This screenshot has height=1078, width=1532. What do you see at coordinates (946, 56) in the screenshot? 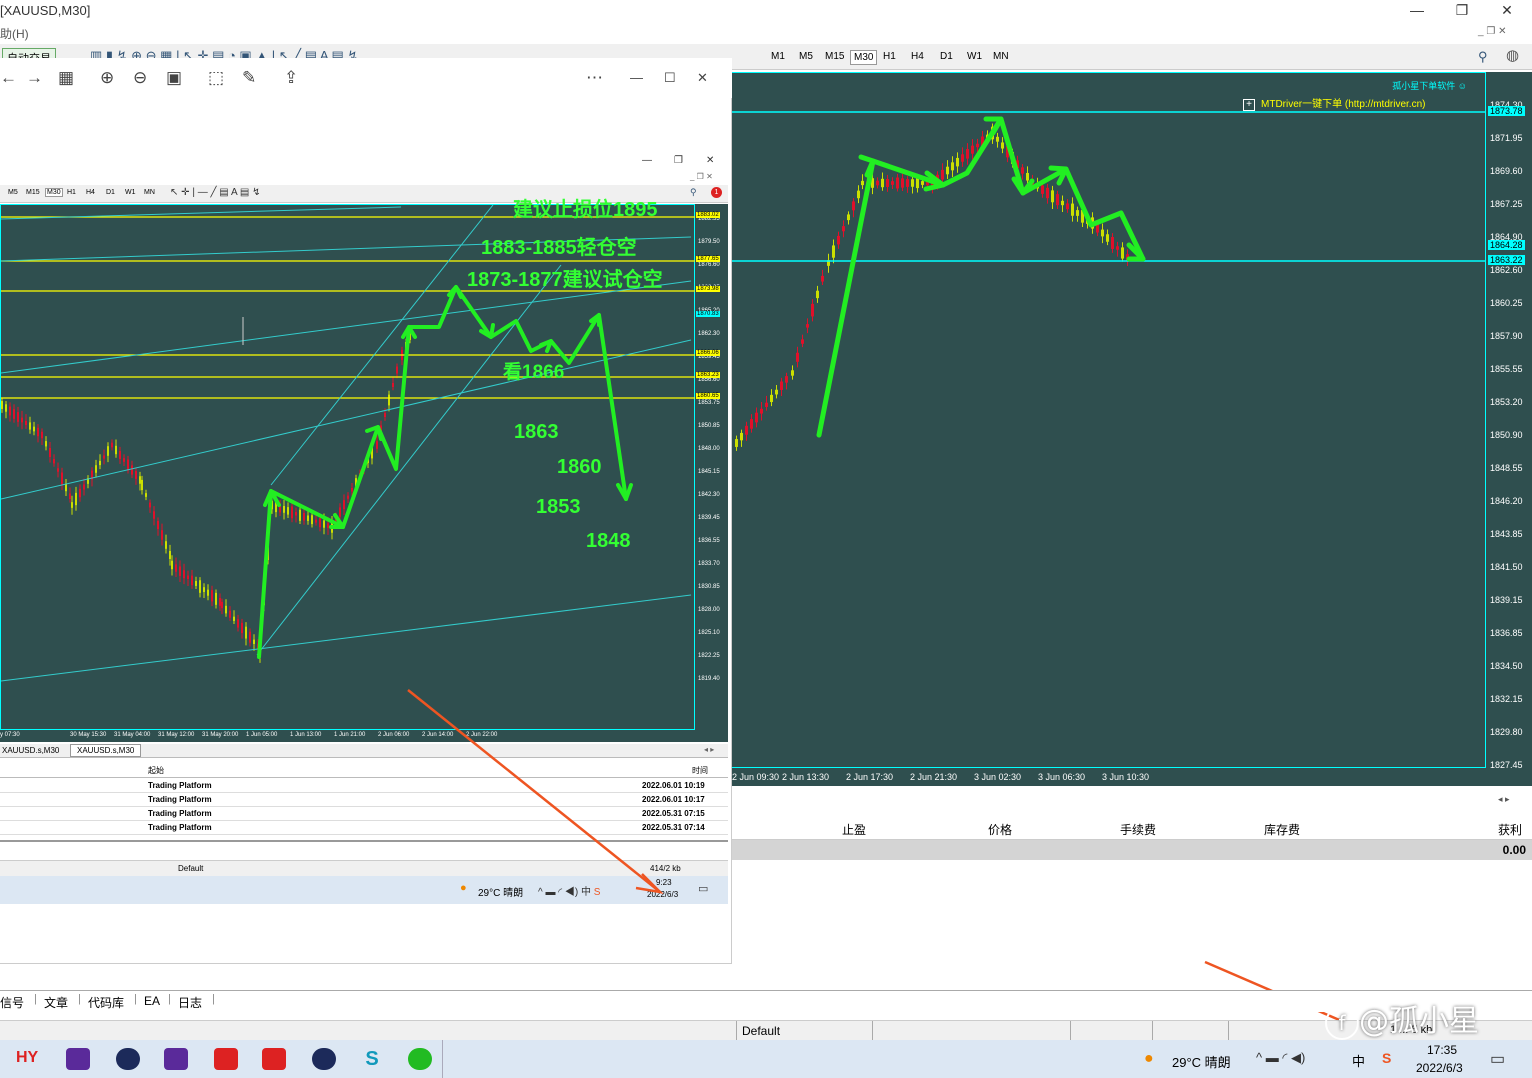
I see `tf-d1: D1` at bounding box center [946, 56].